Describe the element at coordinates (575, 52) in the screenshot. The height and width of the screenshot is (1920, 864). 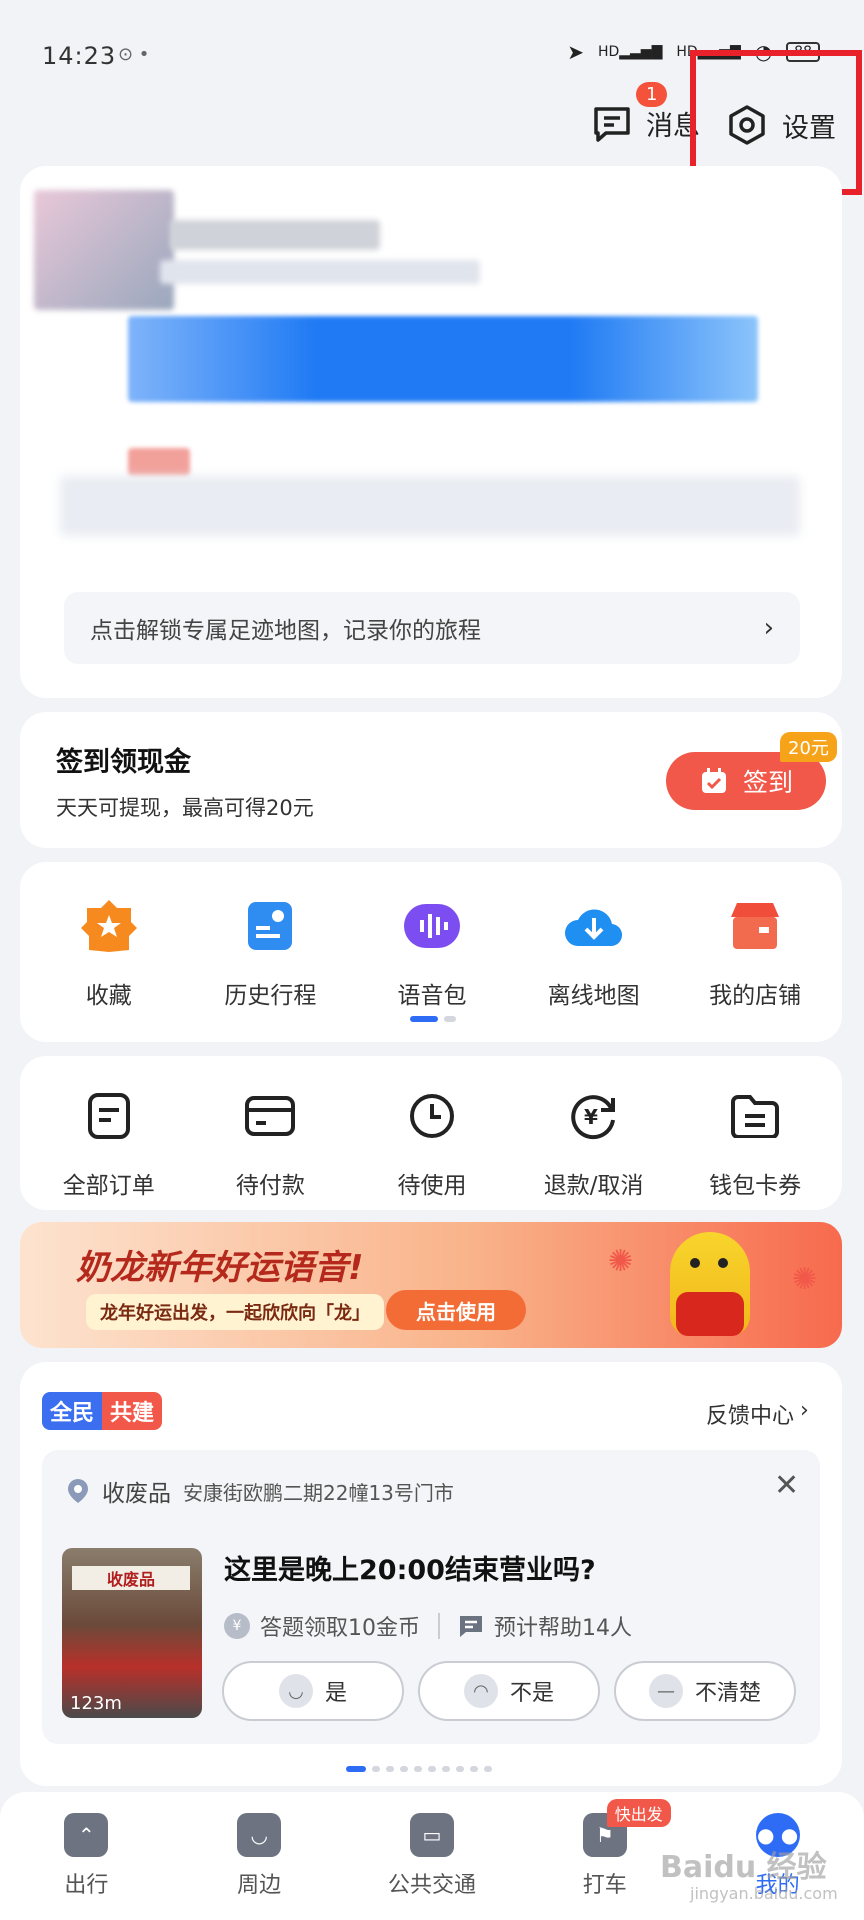
I see `location-arrow-icon: ➤` at that location.